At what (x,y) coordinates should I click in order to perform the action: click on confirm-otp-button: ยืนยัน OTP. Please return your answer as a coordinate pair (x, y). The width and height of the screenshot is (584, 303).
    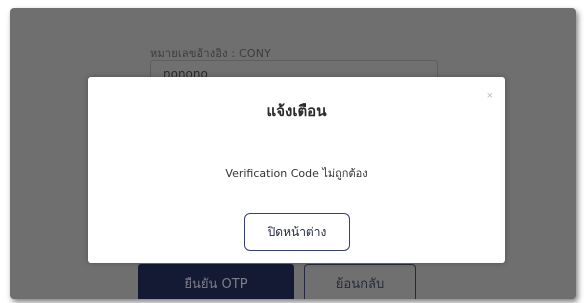
    Looking at the image, I should click on (216, 281).